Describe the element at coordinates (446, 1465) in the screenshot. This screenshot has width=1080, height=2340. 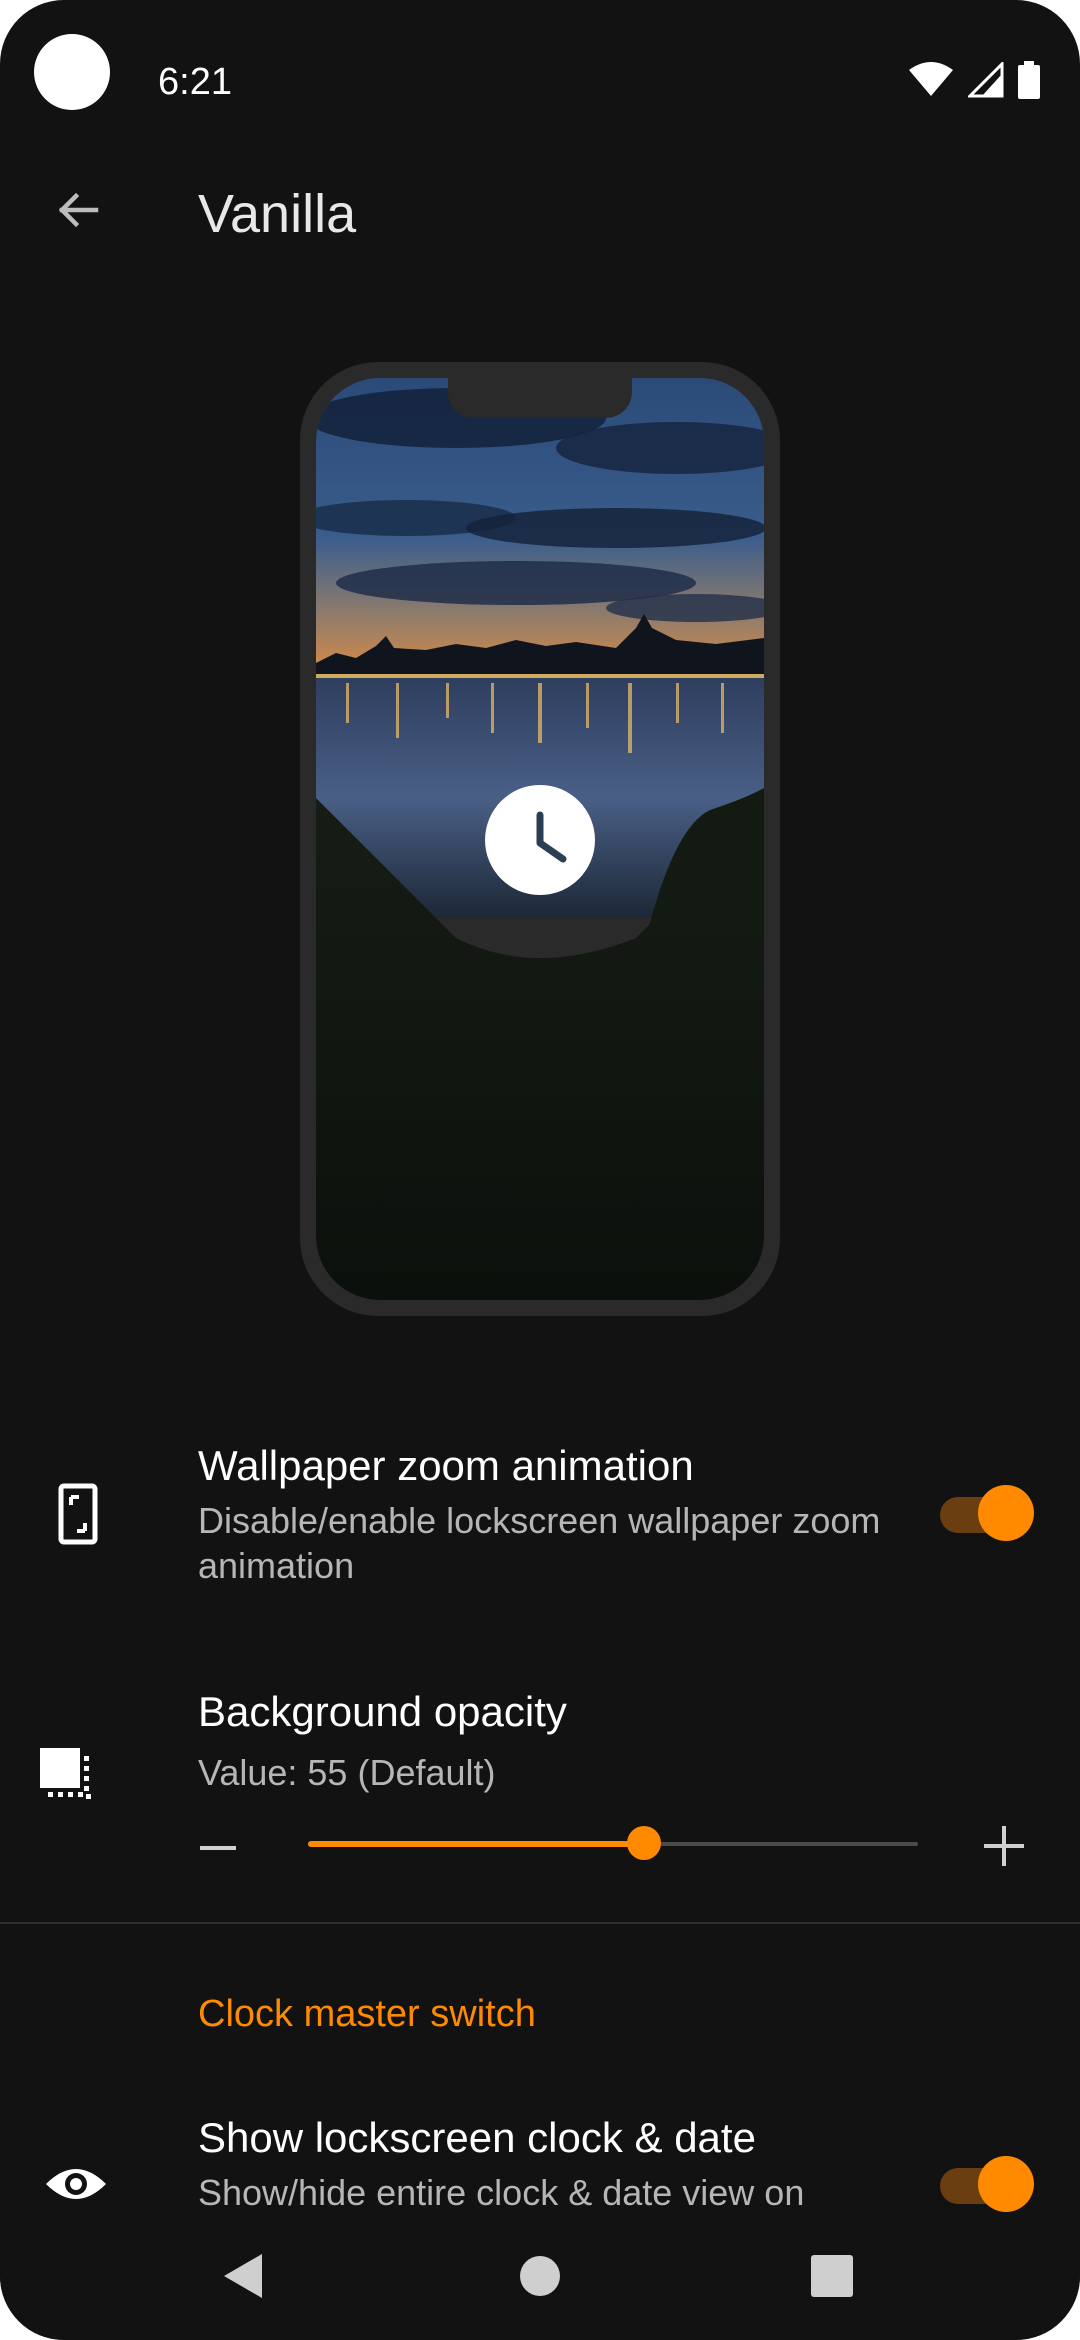
I see `wallpaper-zoom-title: Wallpaper zoom animation` at that location.